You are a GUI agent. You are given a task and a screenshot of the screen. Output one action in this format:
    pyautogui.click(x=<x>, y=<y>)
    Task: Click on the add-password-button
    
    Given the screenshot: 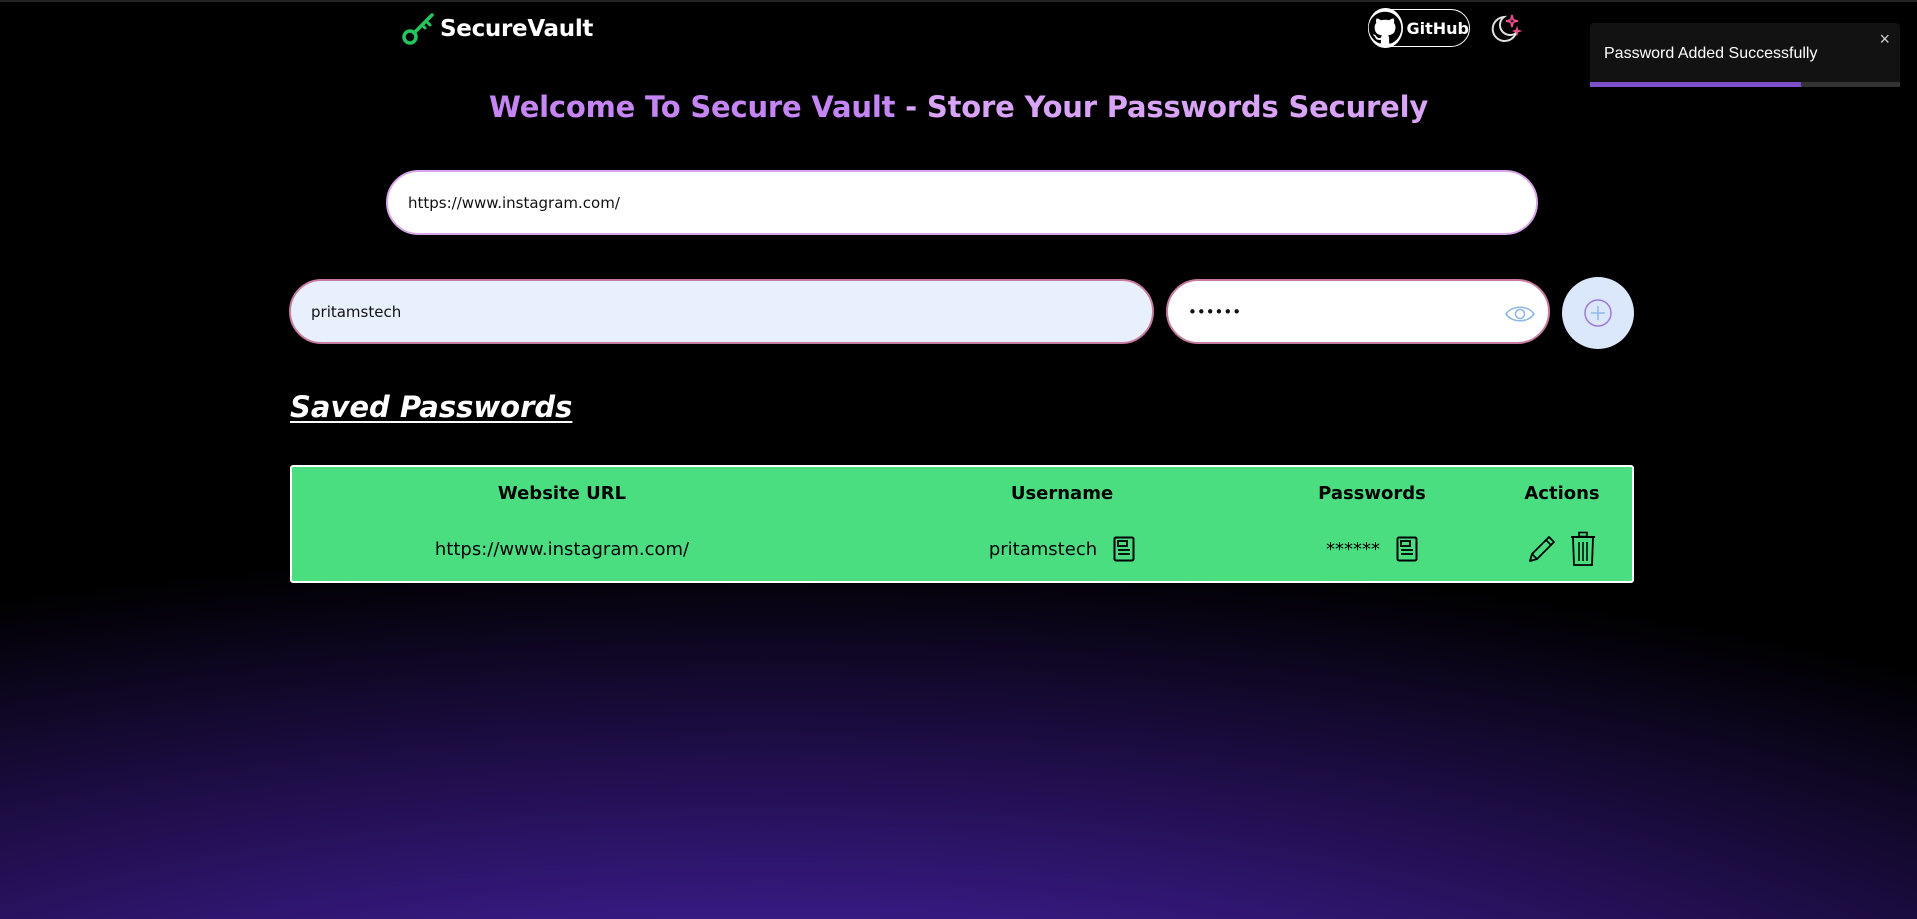 What is the action you would take?
    pyautogui.click(x=1598, y=313)
    